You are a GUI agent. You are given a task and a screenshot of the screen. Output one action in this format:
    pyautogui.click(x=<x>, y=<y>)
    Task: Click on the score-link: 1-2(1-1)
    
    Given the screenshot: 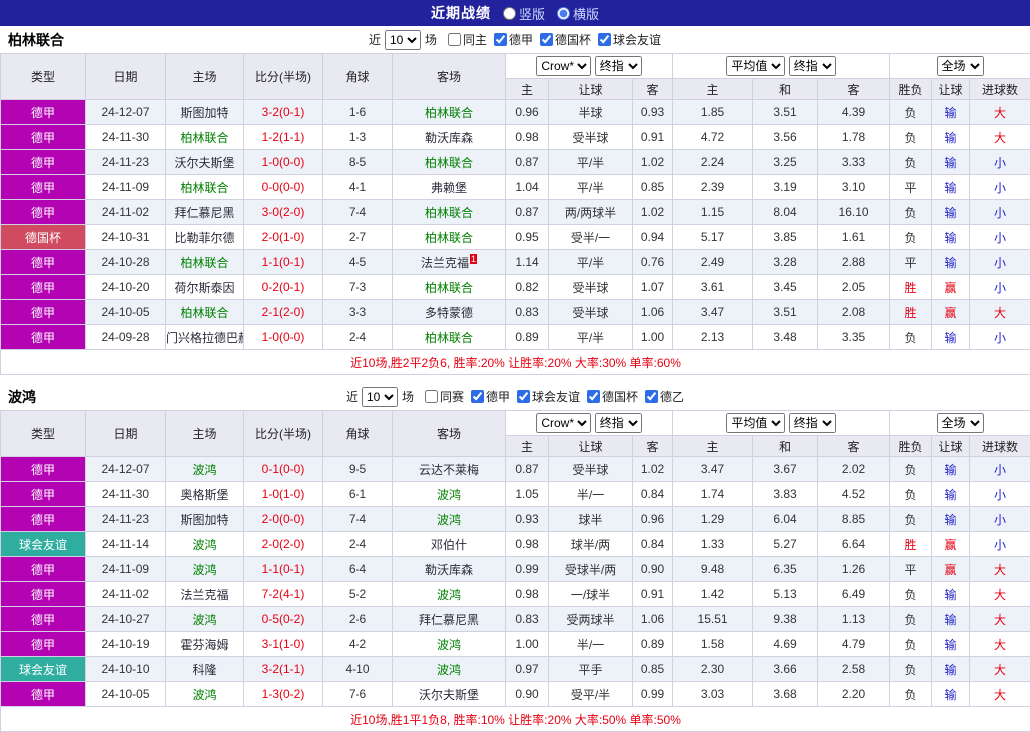 What is the action you would take?
    pyautogui.click(x=283, y=137)
    